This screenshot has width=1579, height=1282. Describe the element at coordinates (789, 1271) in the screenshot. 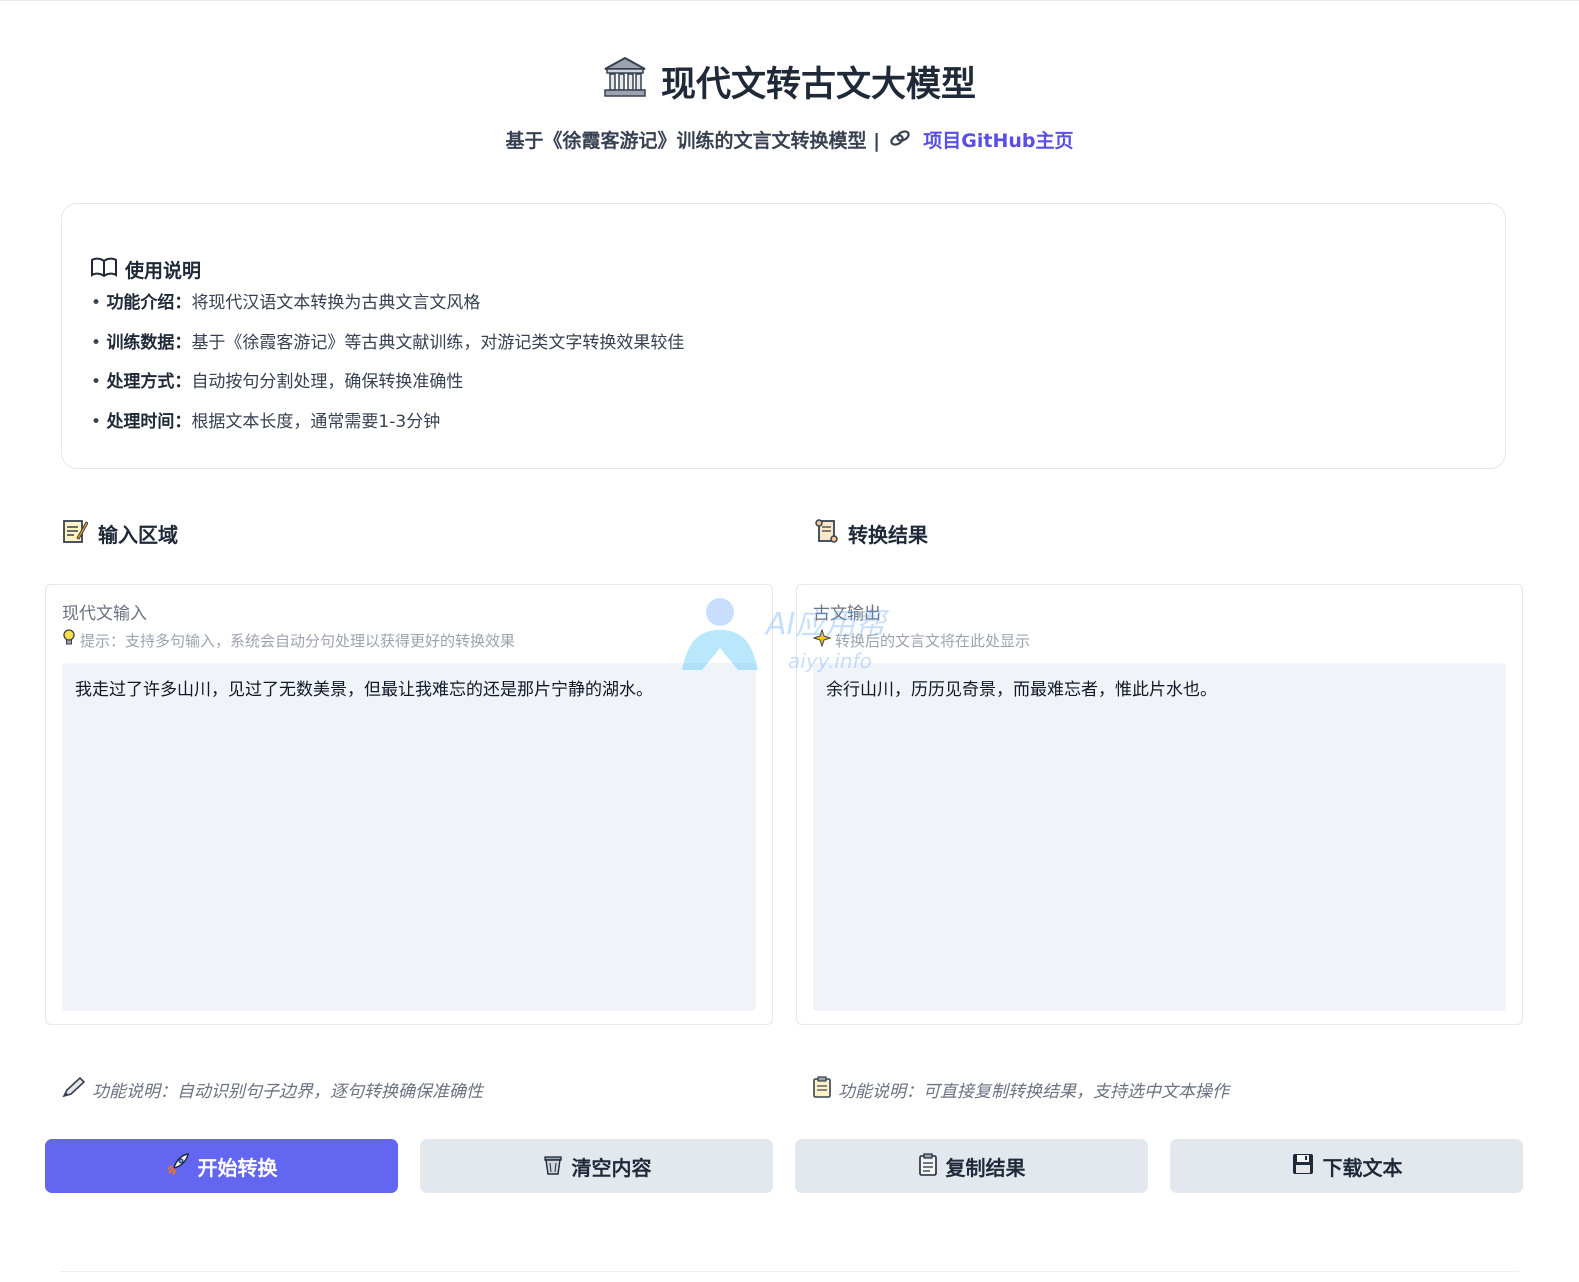

I see `bottom-divider` at that location.